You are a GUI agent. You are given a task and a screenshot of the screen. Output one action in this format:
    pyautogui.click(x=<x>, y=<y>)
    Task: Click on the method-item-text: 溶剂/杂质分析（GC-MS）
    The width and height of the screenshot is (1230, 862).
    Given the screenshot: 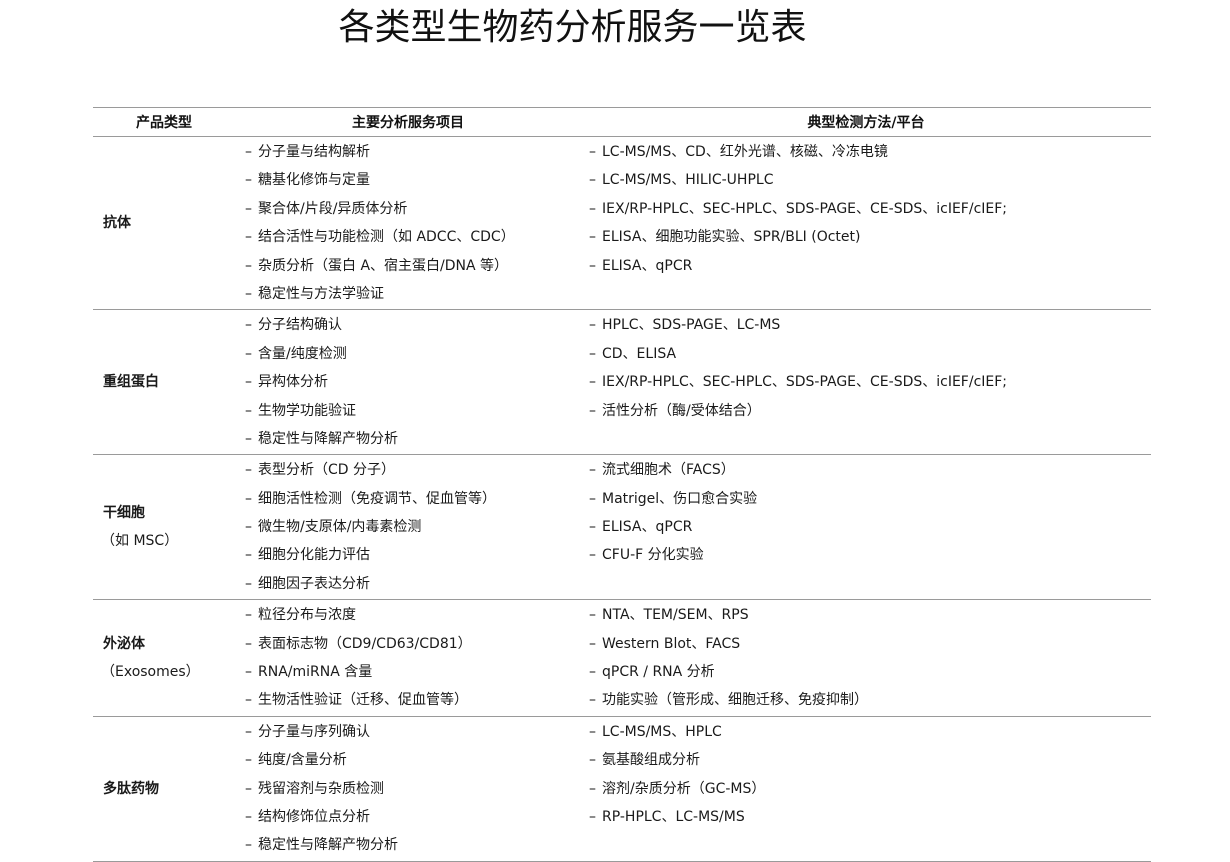 What is the action you would take?
    pyautogui.click(x=684, y=788)
    